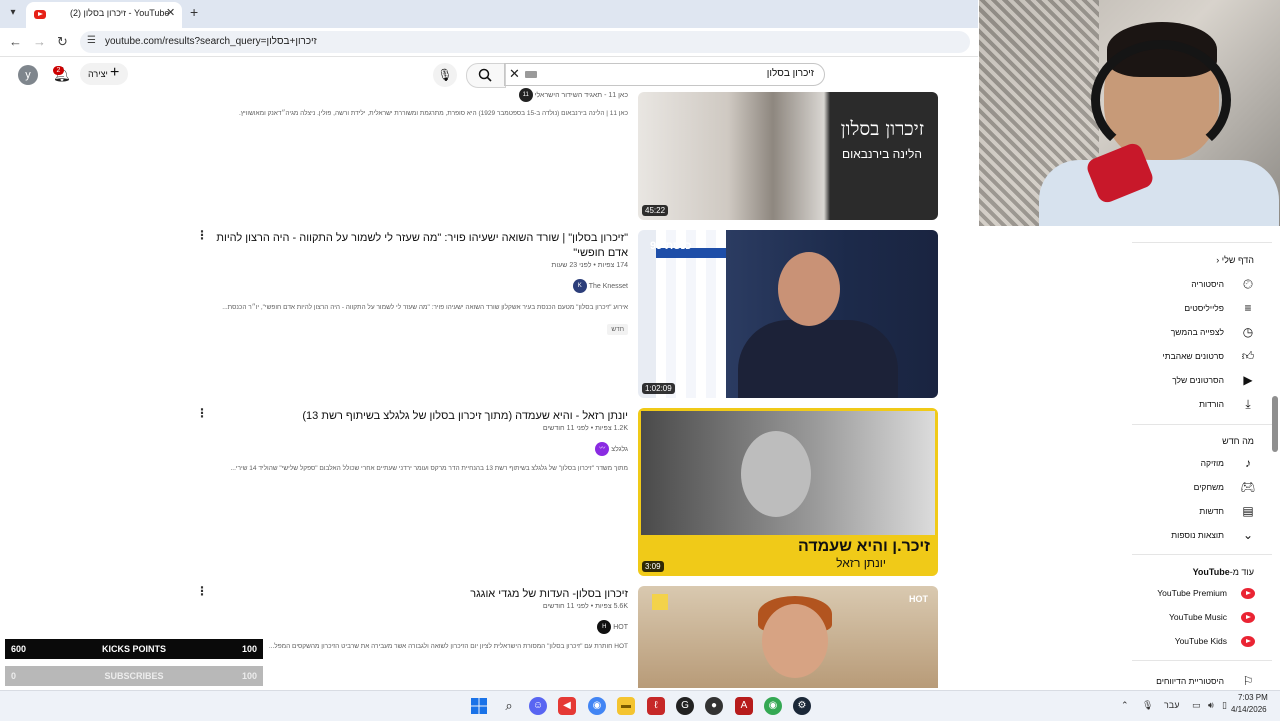 This screenshot has width=1280, height=722. Describe the element at coordinates (1171, 705) in the screenshot. I see `keyboard-language: עבר` at that location.